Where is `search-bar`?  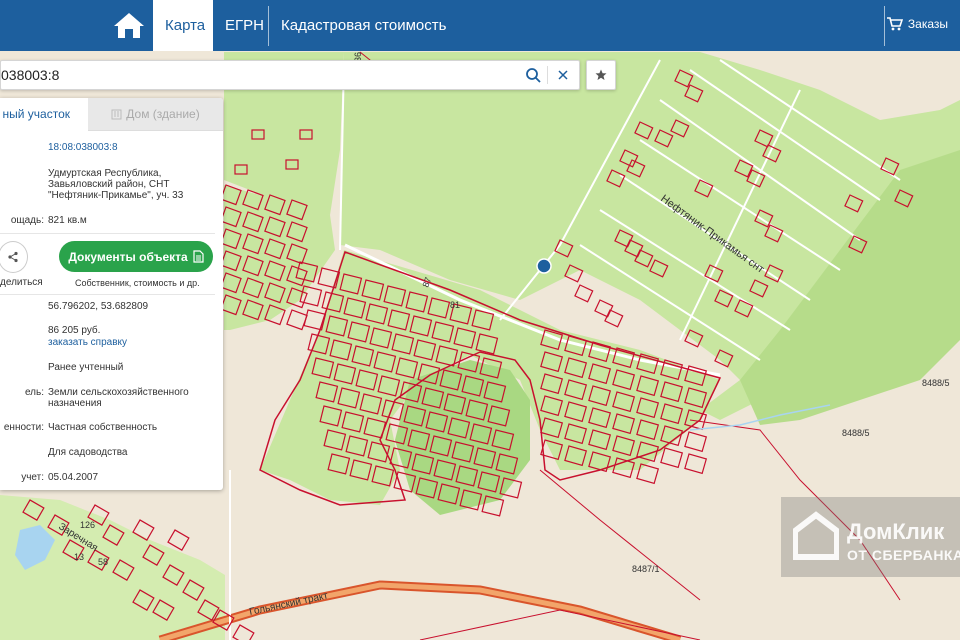 search-bar is located at coordinates (290, 75).